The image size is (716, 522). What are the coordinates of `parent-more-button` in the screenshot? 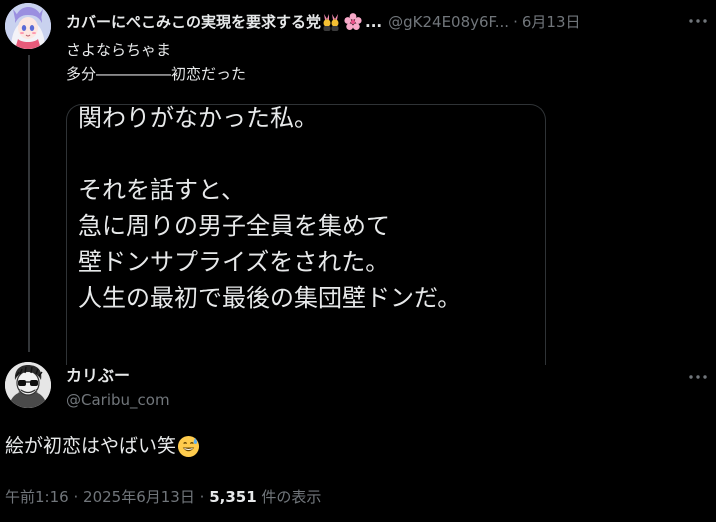 It's located at (698, 21).